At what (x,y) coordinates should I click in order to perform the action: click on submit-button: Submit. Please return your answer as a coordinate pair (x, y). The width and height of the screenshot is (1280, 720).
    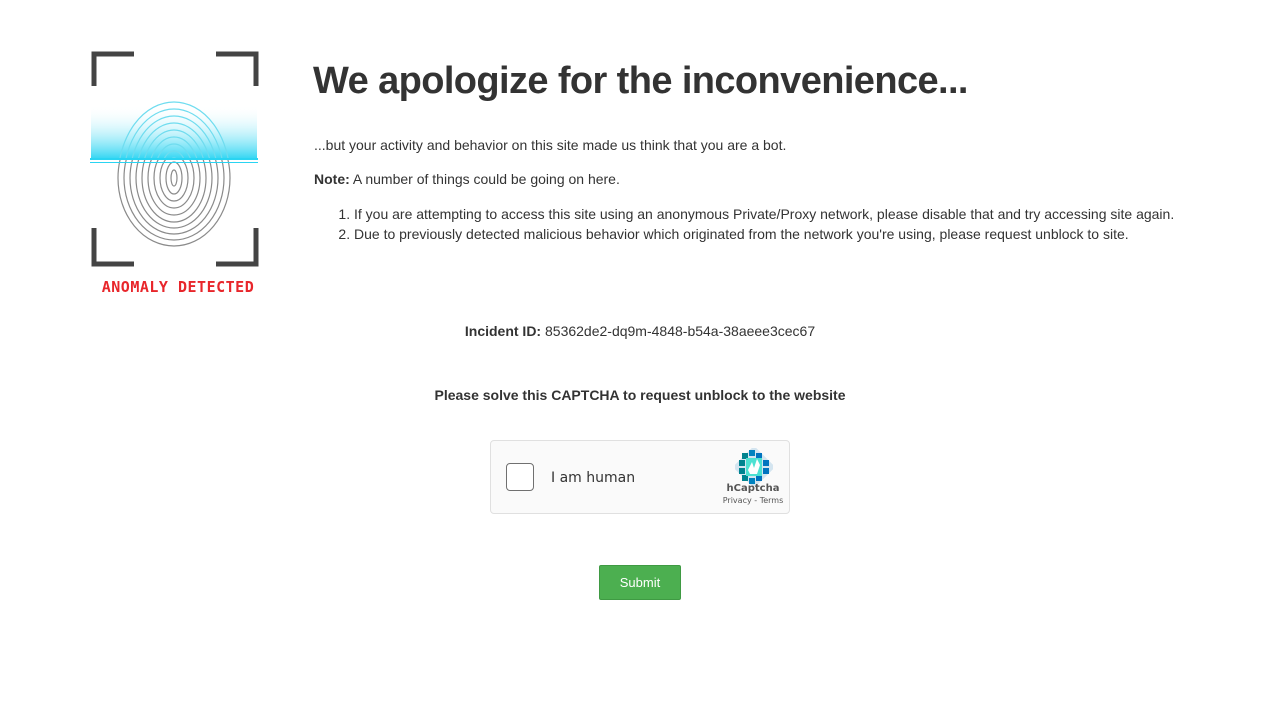
    Looking at the image, I should click on (640, 582).